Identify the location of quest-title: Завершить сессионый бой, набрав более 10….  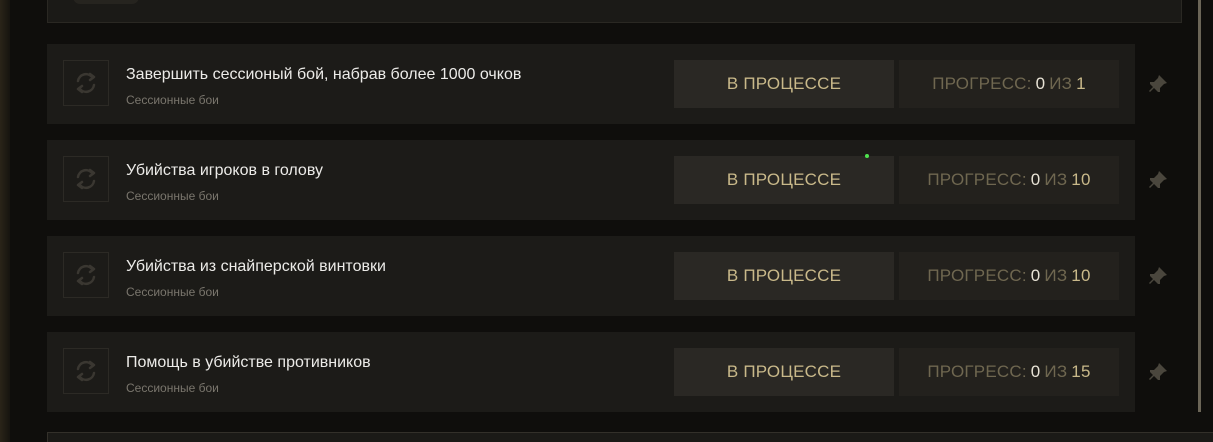
(324, 74).